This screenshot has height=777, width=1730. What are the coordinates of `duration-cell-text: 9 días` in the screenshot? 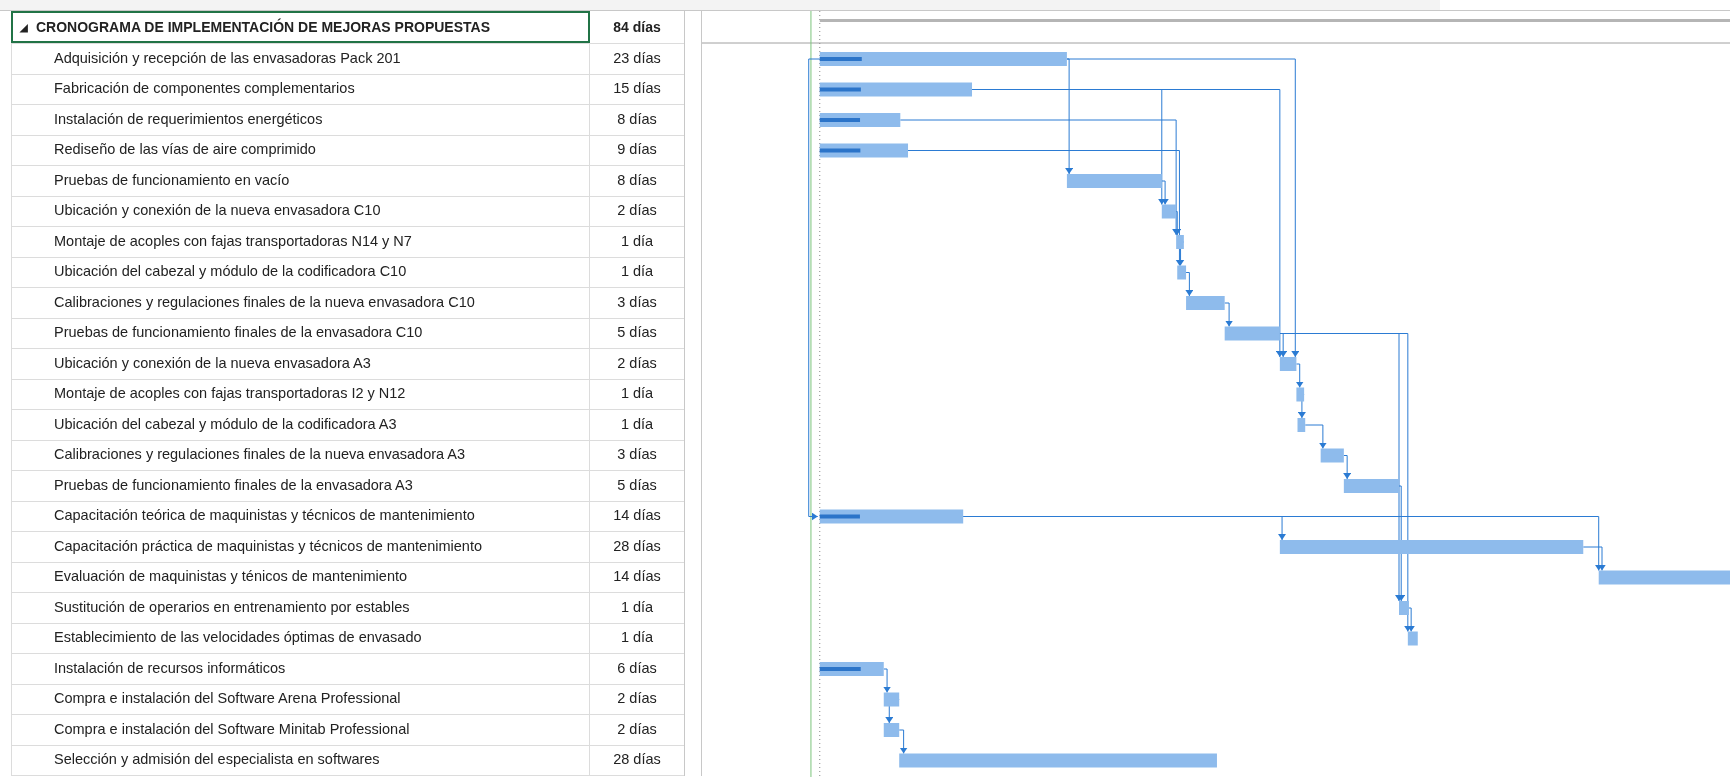 It's located at (637, 150).